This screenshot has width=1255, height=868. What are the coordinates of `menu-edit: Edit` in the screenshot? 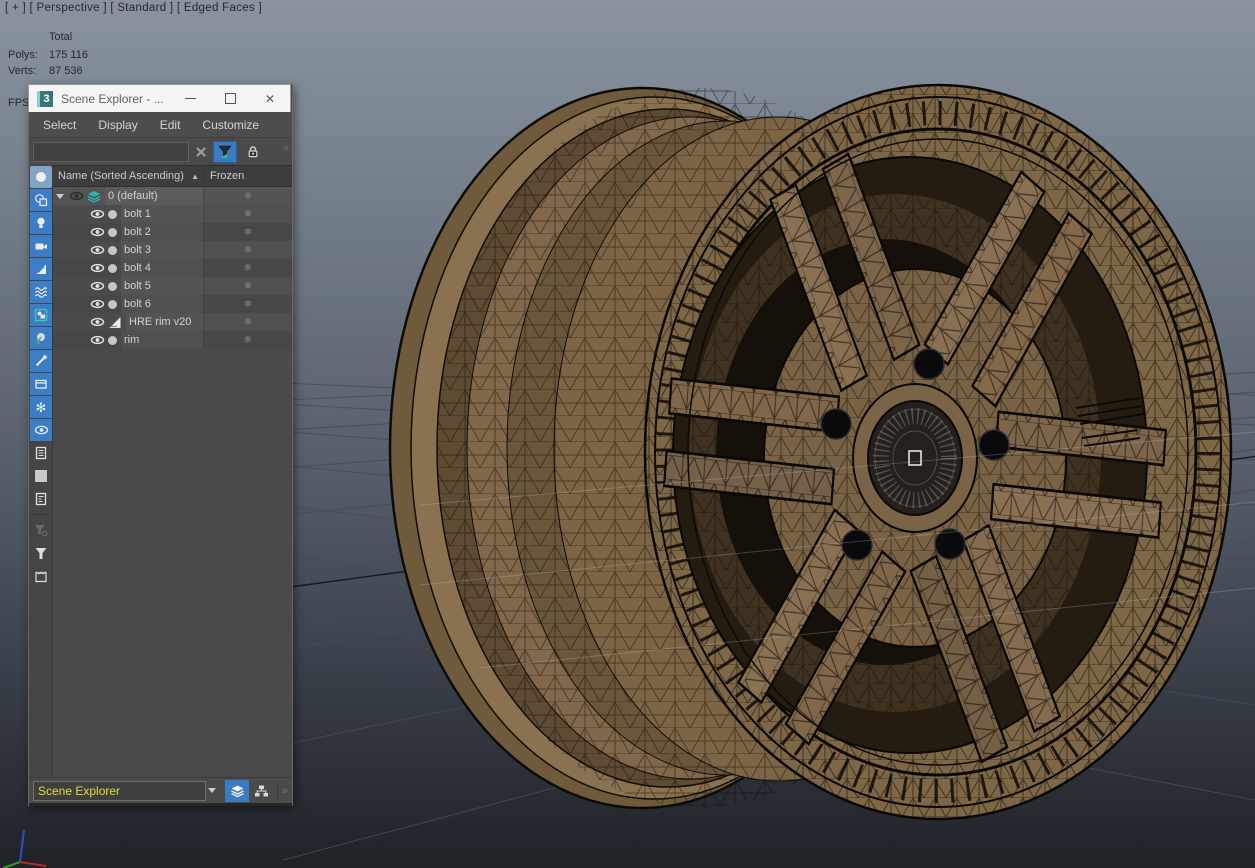 It's located at (170, 125).